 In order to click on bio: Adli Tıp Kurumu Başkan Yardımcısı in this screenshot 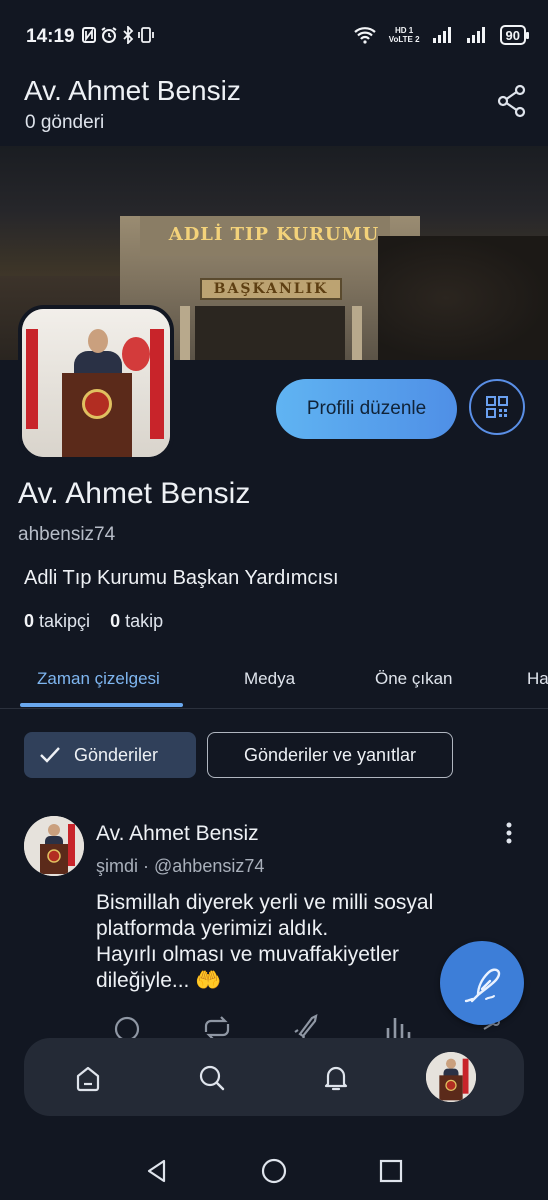, I will do `click(181, 578)`.